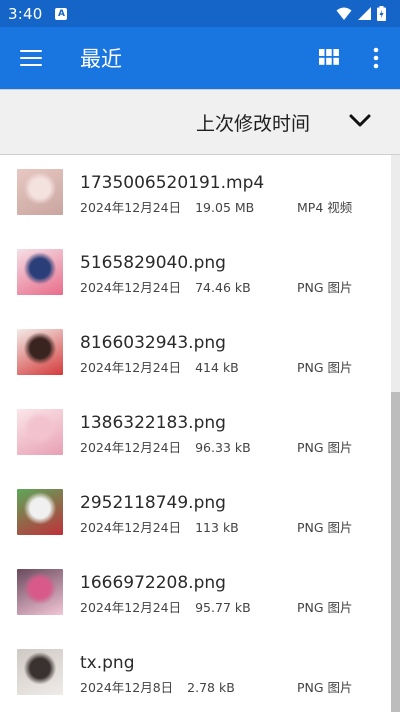 The height and width of the screenshot is (715, 400). Describe the element at coordinates (200, 13) in the screenshot. I see `status-bar: 3:40 A` at that location.